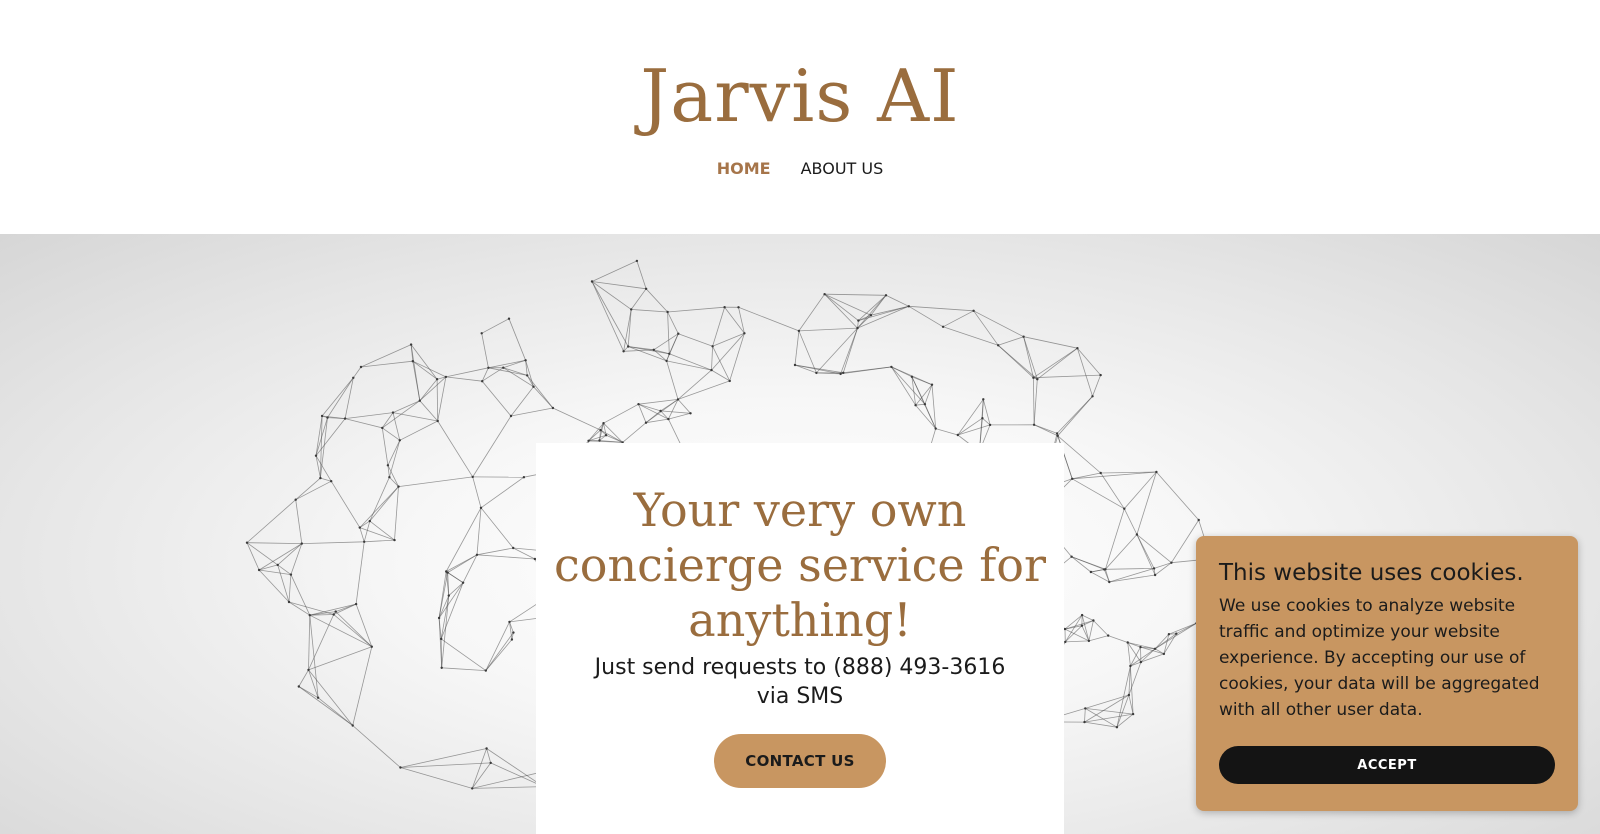 This screenshot has height=834, width=1600. What do you see at coordinates (1387, 765) in the screenshot?
I see `accept-cookies-button: ACCEPT` at bounding box center [1387, 765].